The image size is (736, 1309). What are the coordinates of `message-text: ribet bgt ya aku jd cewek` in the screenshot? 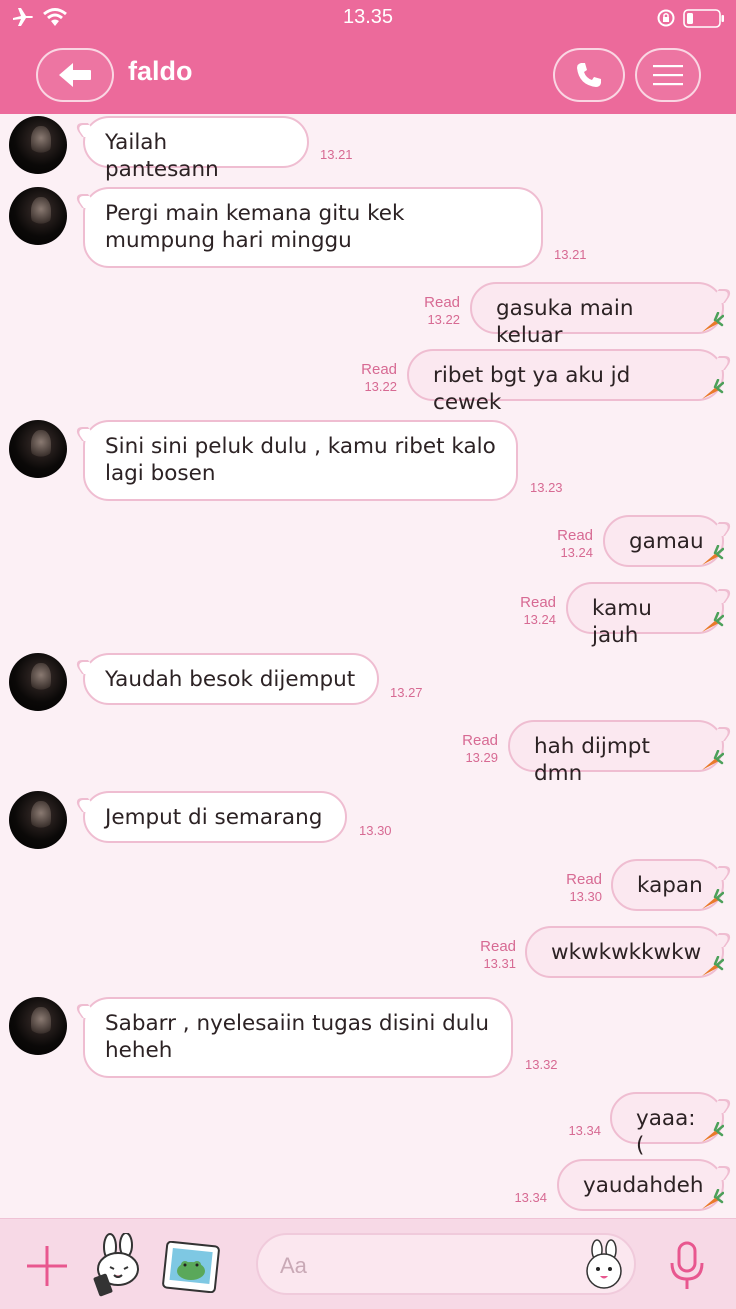 It's located at (532, 389).